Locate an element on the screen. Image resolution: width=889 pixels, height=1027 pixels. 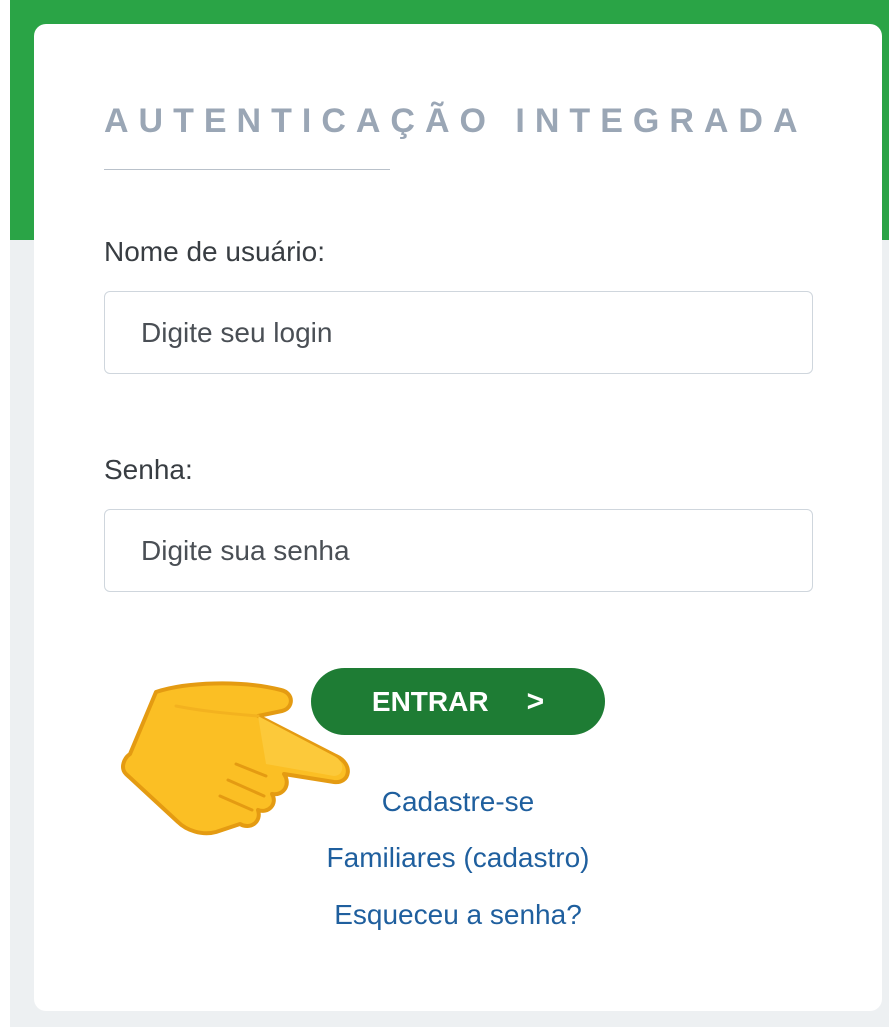
family-register-link: Familiares (cadastro) is located at coordinates (458, 858).